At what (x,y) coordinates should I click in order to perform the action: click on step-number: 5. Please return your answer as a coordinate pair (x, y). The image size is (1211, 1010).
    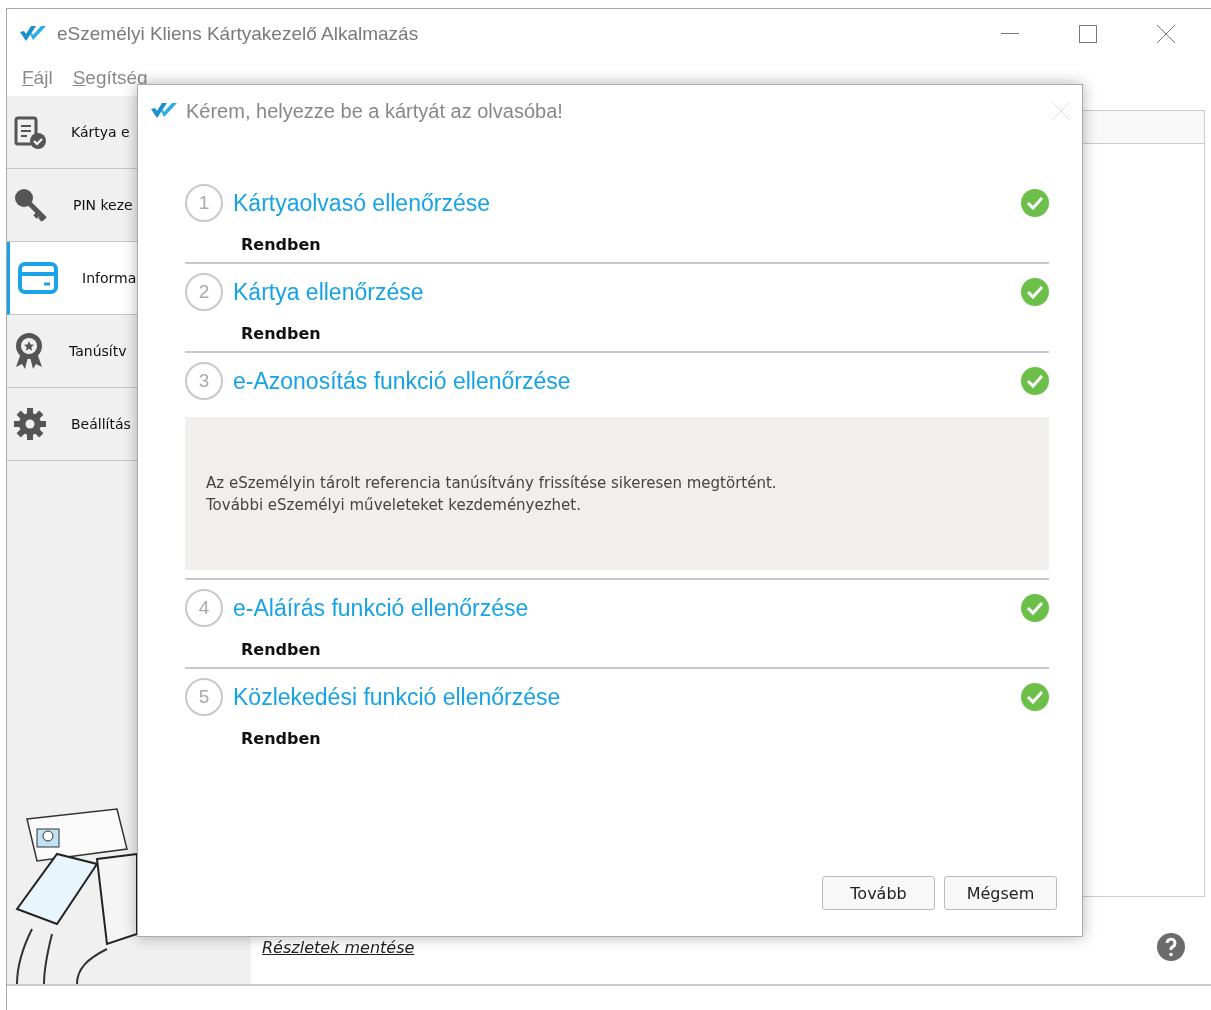
    Looking at the image, I should click on (204, 697).